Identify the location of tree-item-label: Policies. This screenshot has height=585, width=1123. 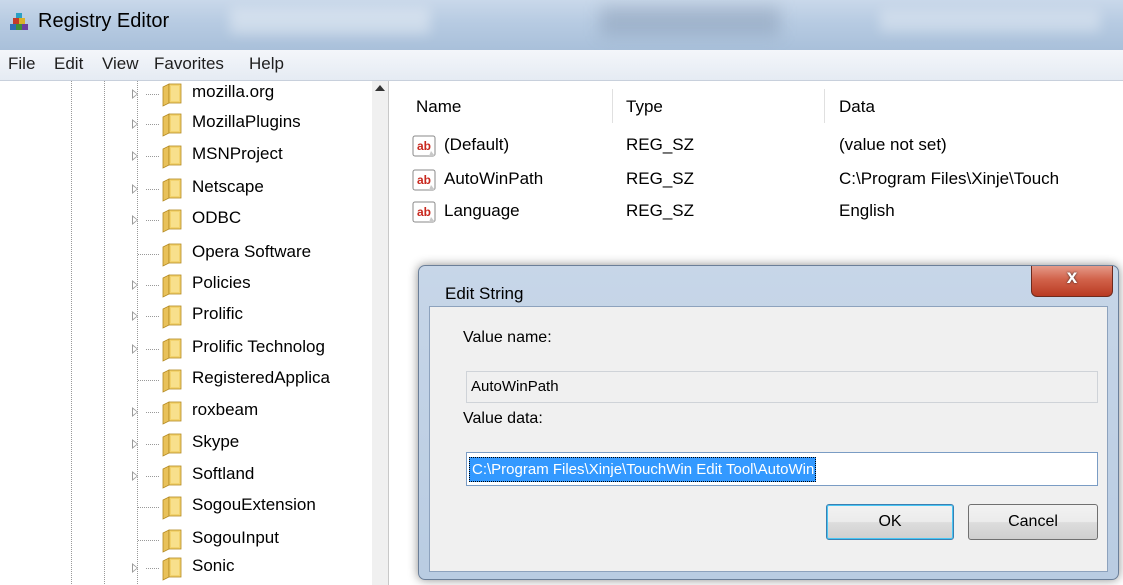
(221, 282).